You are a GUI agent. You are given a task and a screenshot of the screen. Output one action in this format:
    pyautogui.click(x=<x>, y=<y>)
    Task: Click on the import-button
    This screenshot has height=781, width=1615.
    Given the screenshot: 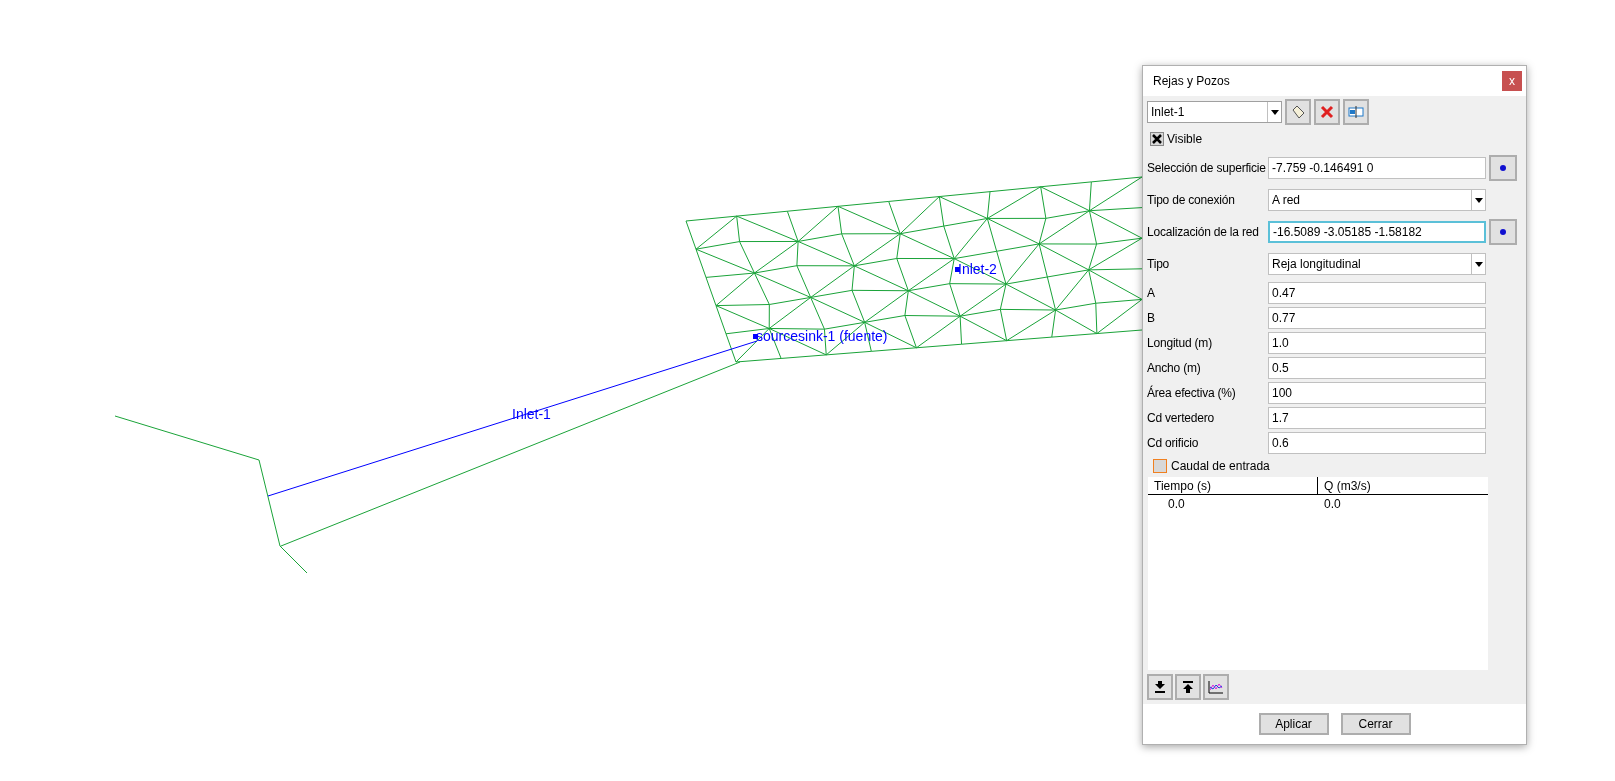 What is the action you would take?
    pyautogui.click(x=1160, y=687)
    